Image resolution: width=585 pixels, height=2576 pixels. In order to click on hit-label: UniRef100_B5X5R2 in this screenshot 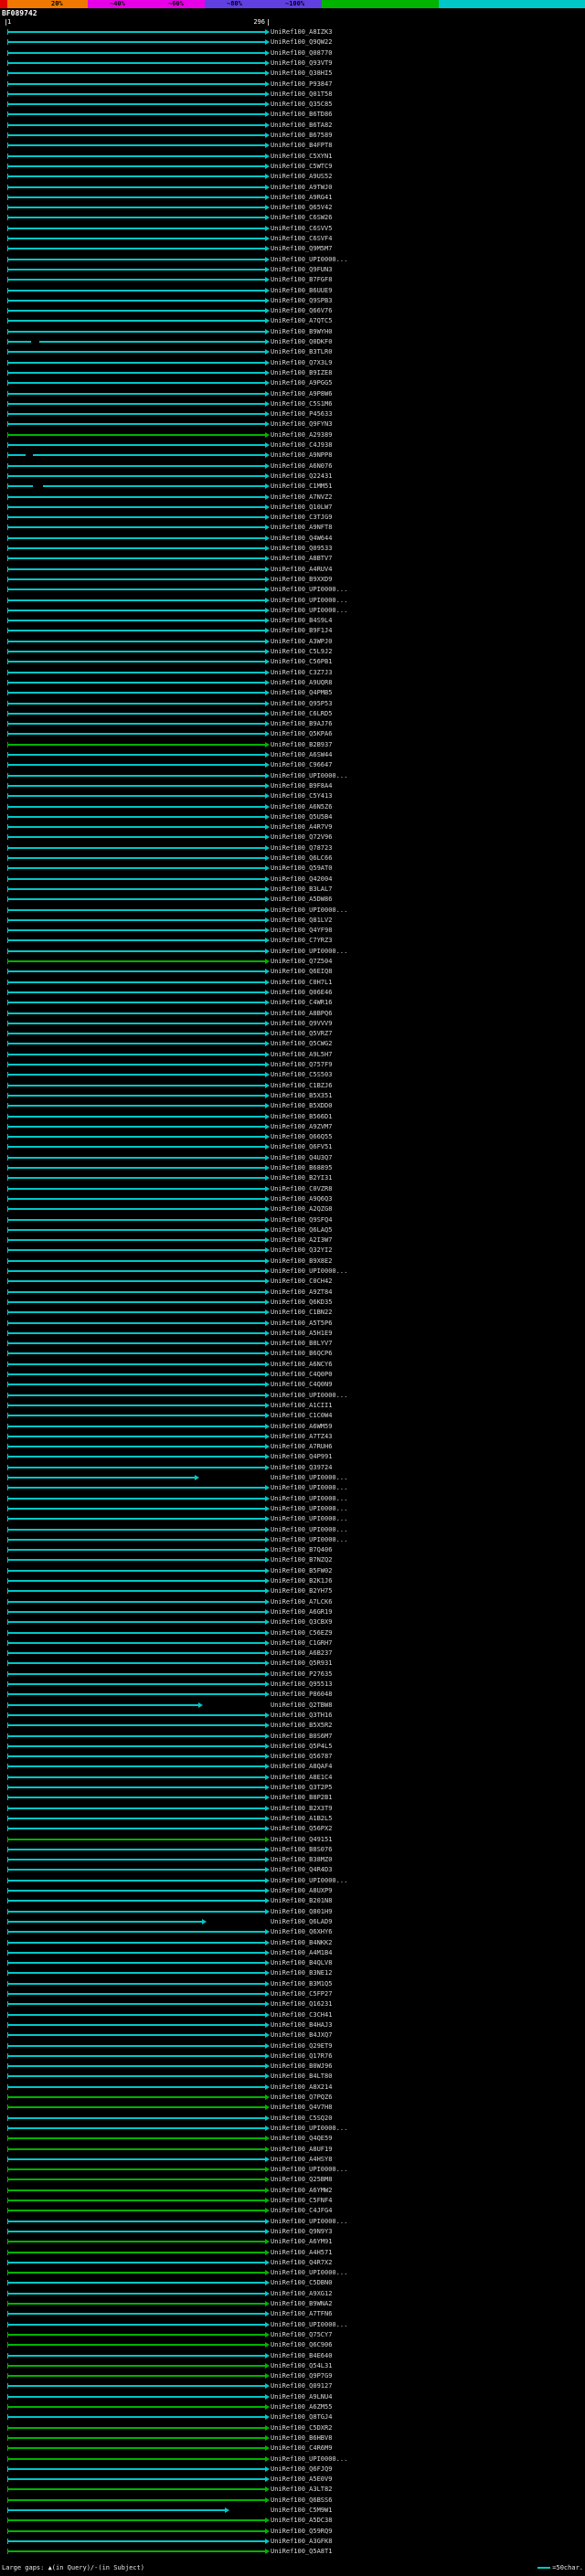, I will do `click(301, 1726)`.